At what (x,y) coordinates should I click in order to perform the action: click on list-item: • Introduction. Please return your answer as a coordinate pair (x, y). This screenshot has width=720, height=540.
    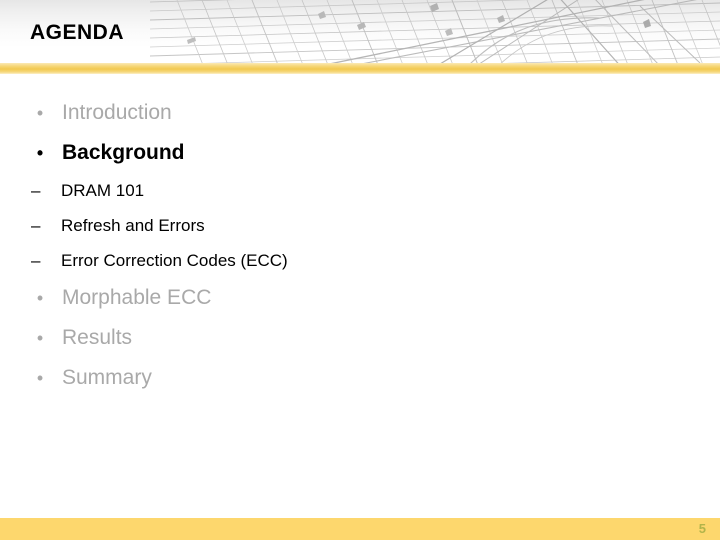
    Looking at the image, I should click on (375, 113).